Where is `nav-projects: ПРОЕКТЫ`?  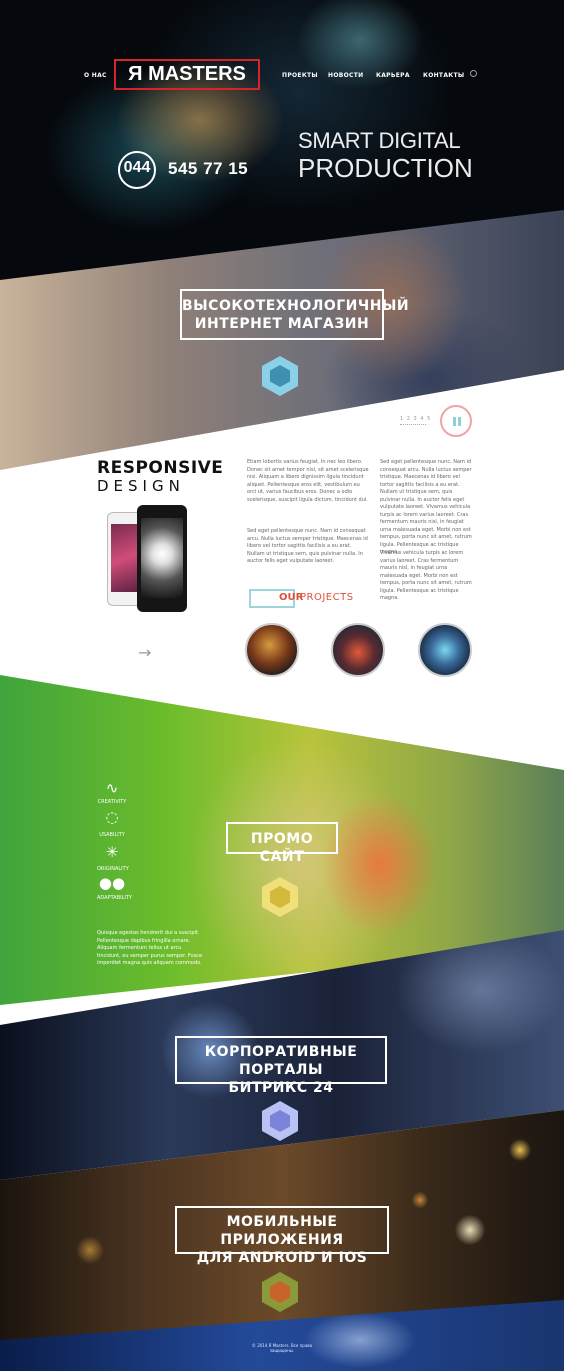
nav-projects: ПРОЕКТЫ is located at coordinates (300, 75).